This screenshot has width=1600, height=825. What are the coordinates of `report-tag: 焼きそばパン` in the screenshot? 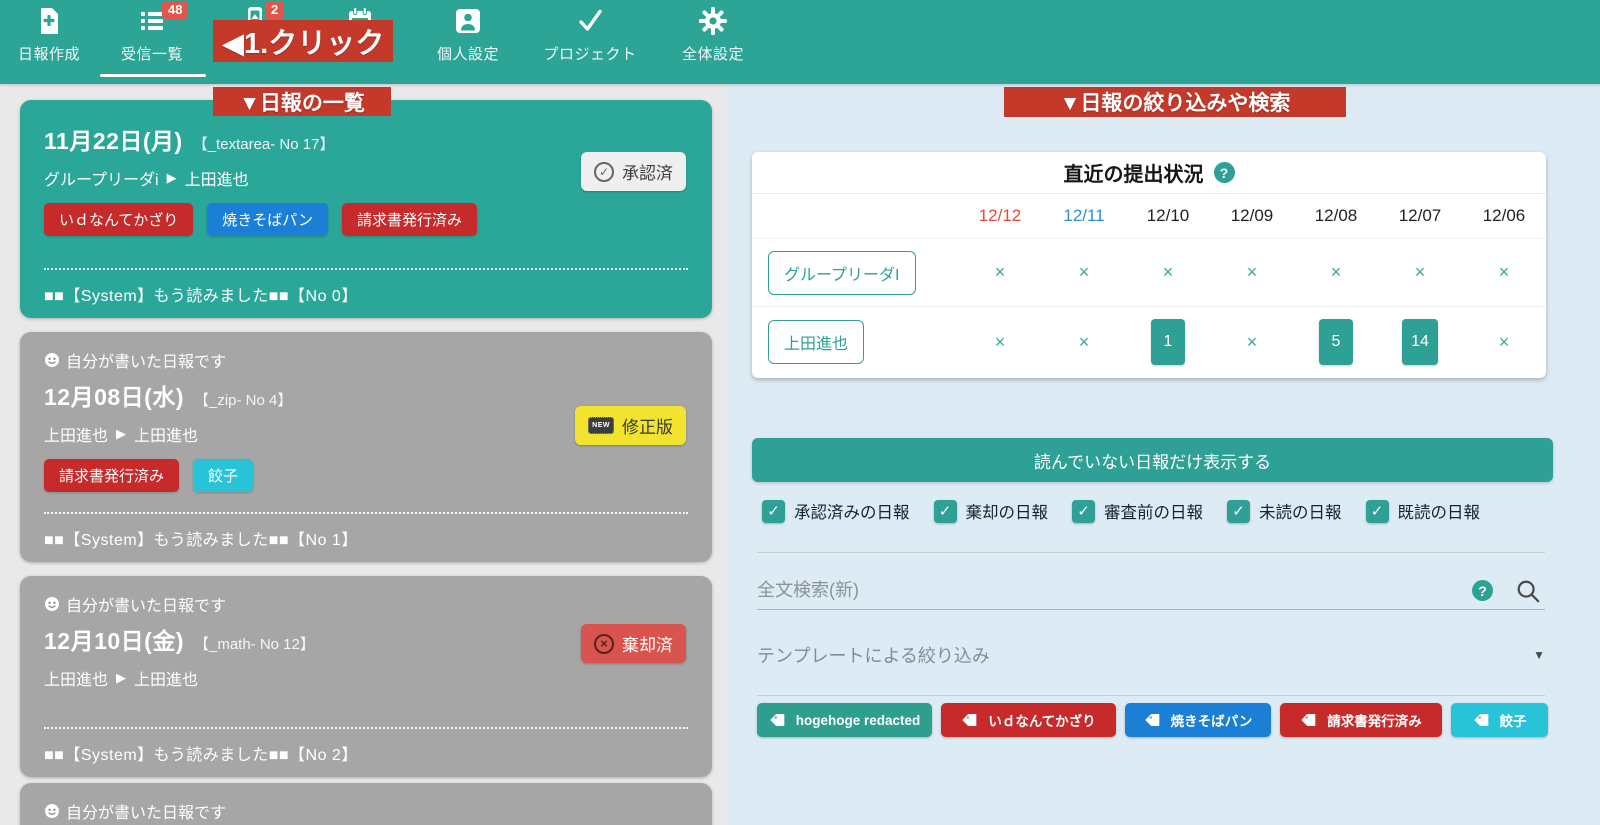 It's located at (268, 219).